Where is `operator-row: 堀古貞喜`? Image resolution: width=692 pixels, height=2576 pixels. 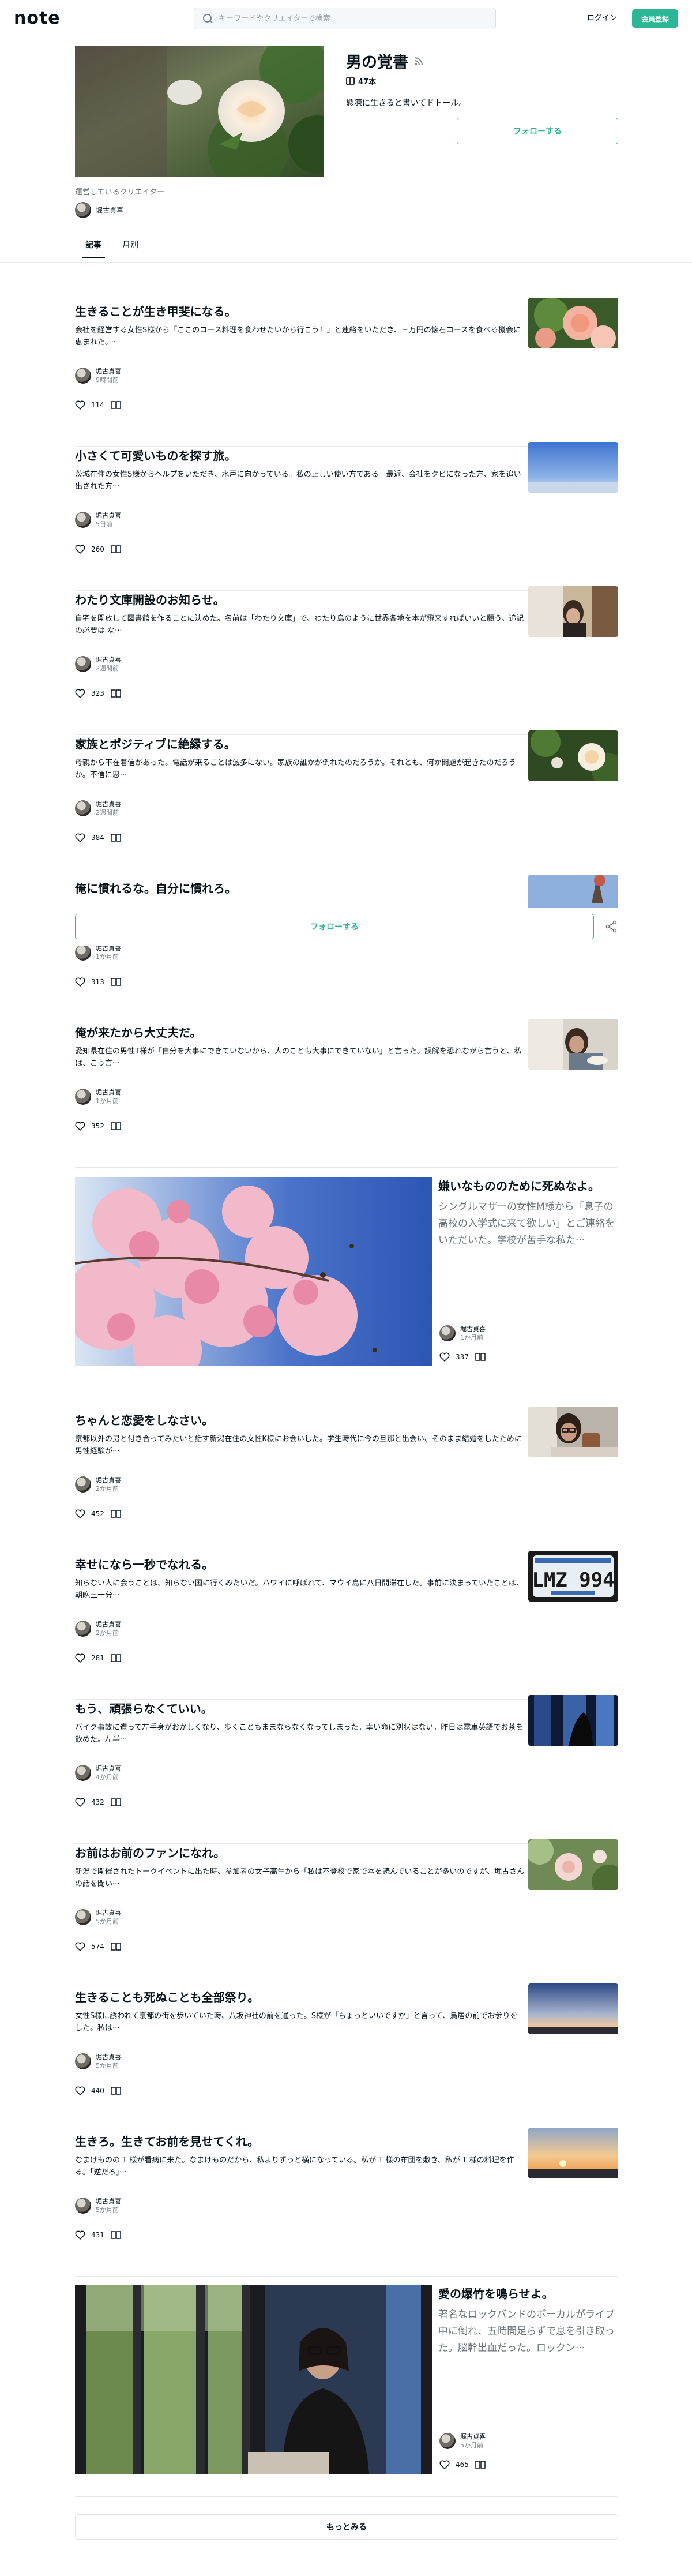 operator-row: 堀古貞喜 is located at coordinates (99, 210).